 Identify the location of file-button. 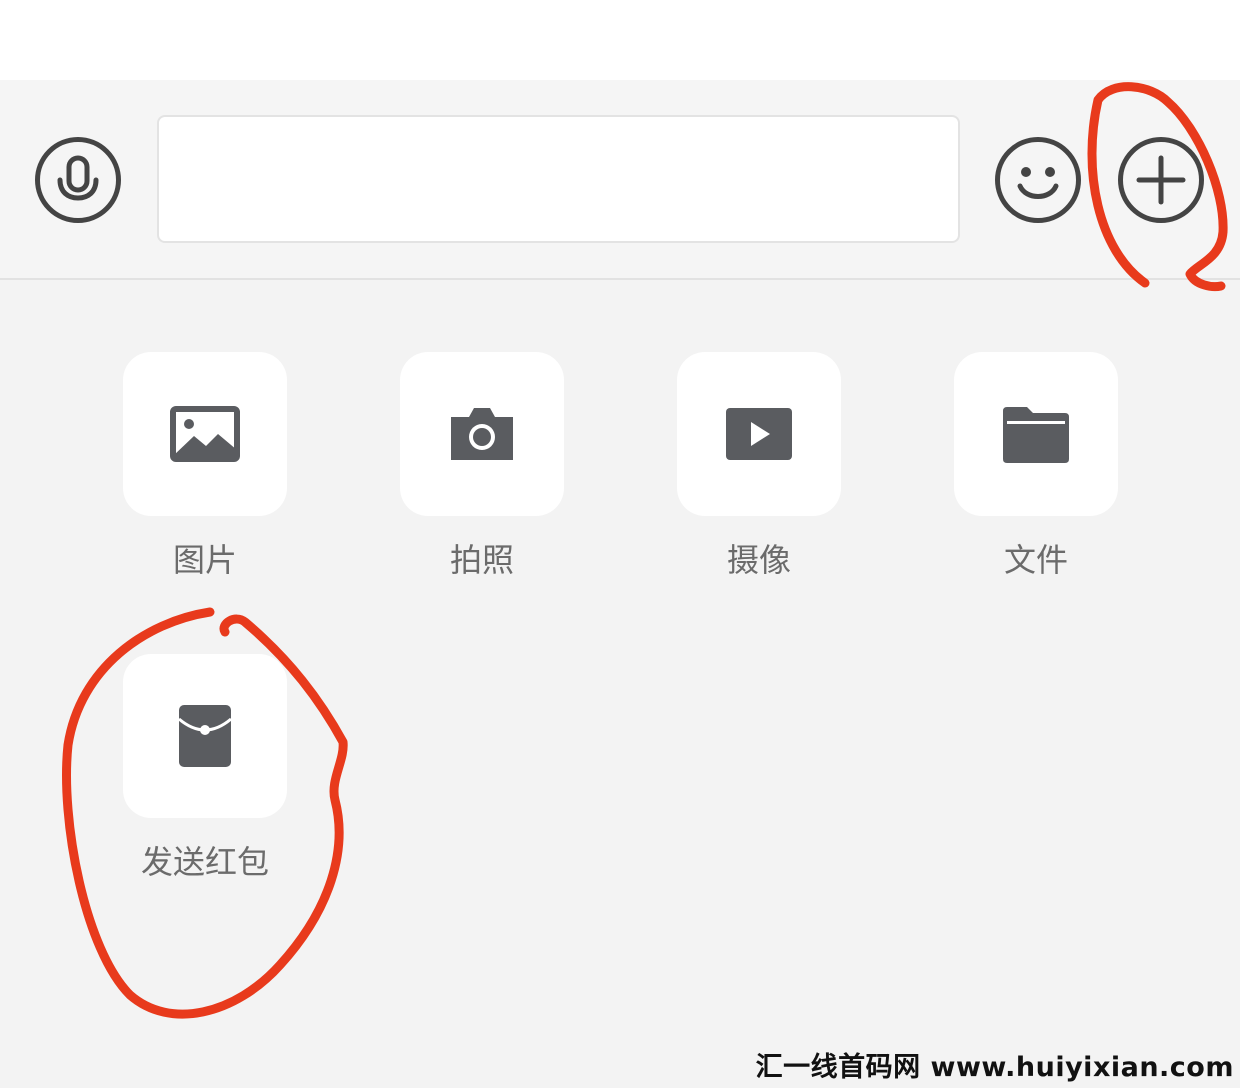
(1036, 434).